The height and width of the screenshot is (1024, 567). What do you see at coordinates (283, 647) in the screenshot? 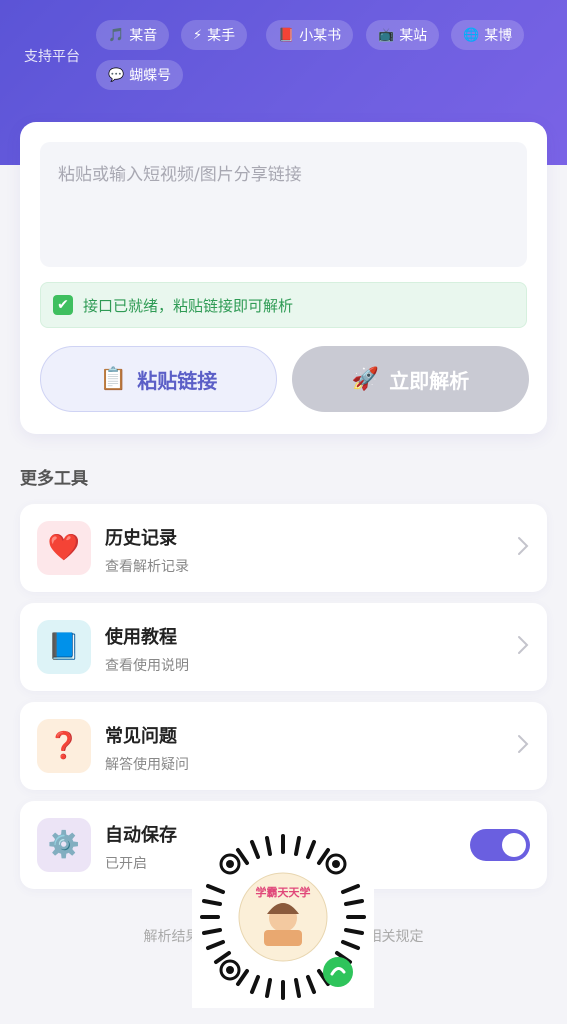
I see `tool-item-tutorial: 📘 使用教程 查看使用说明` at bounding box center [283, 647].